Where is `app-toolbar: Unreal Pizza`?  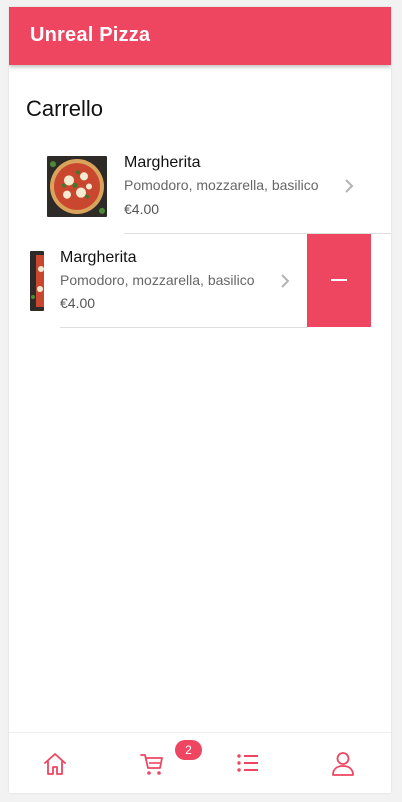 app-toolbar: Unreal Pizza is located at coordinates (200, 36).